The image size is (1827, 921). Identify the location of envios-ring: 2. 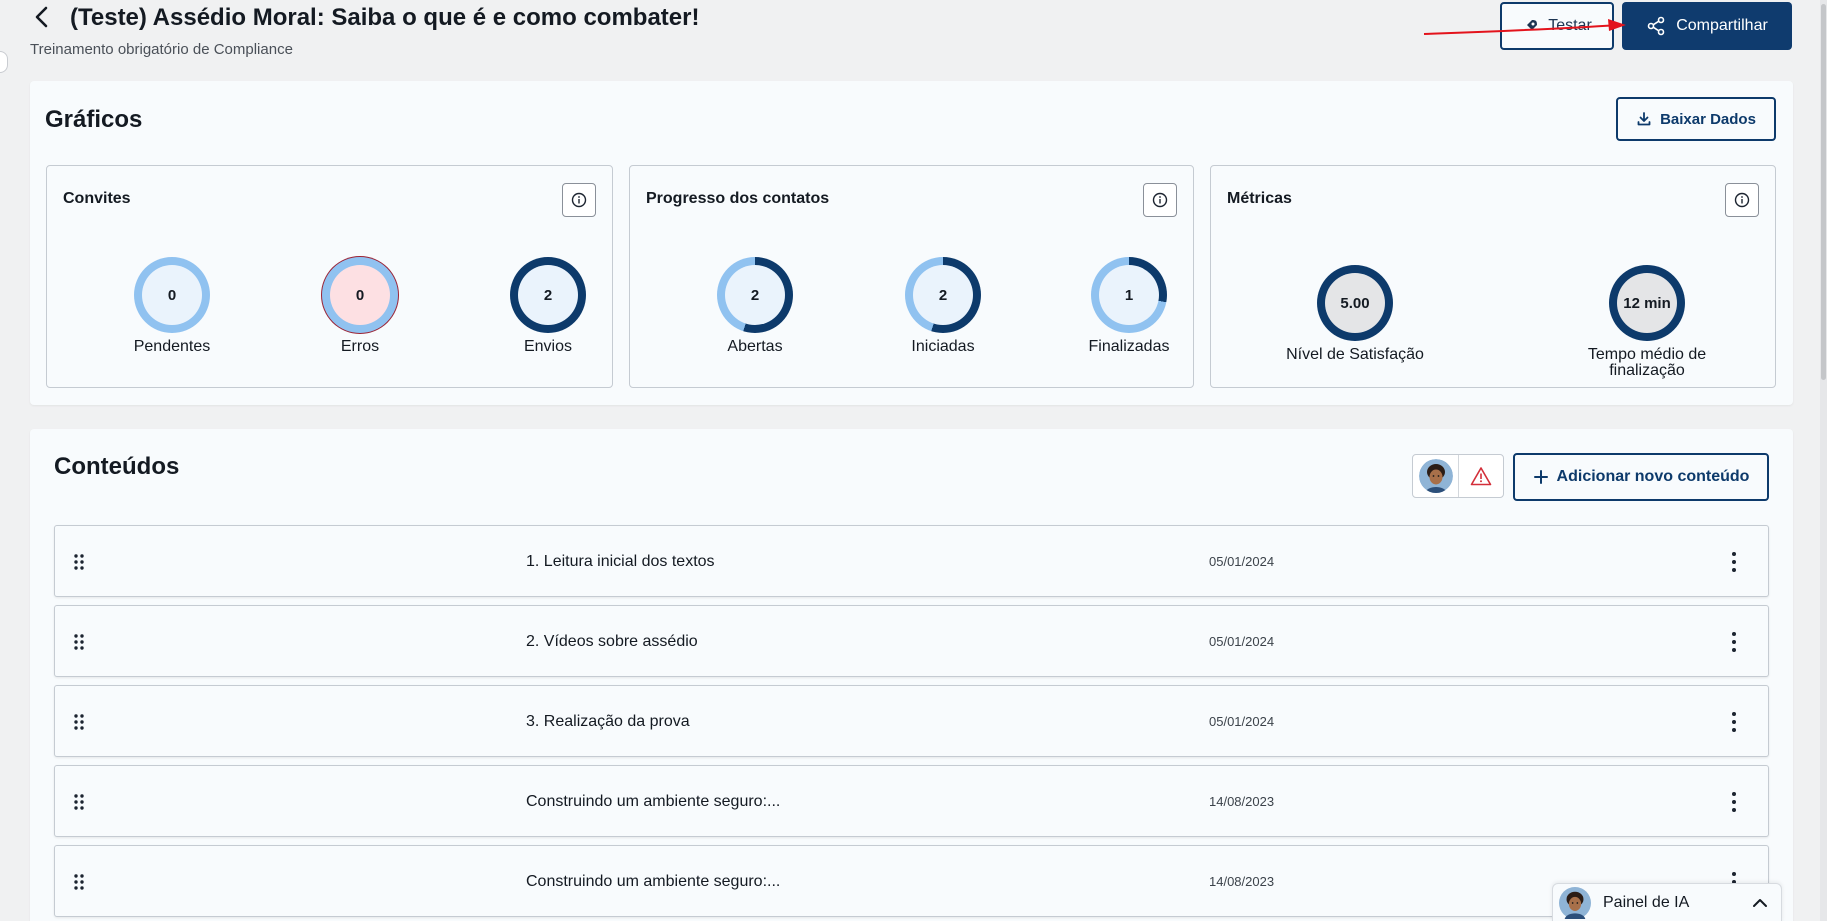
(548, 295).